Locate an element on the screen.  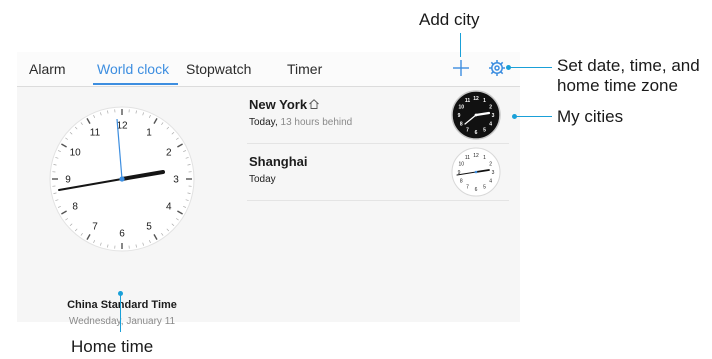
tab-timer: Timer is located at coordinates (304, 69).